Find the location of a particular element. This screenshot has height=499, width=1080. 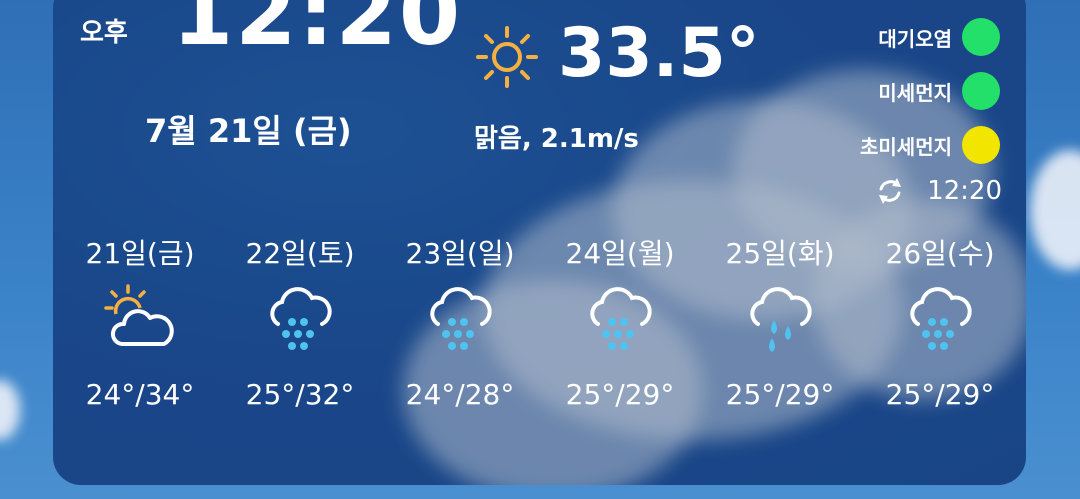

forecast-temperature: 24°/28° is located at coordinates (460, 394).